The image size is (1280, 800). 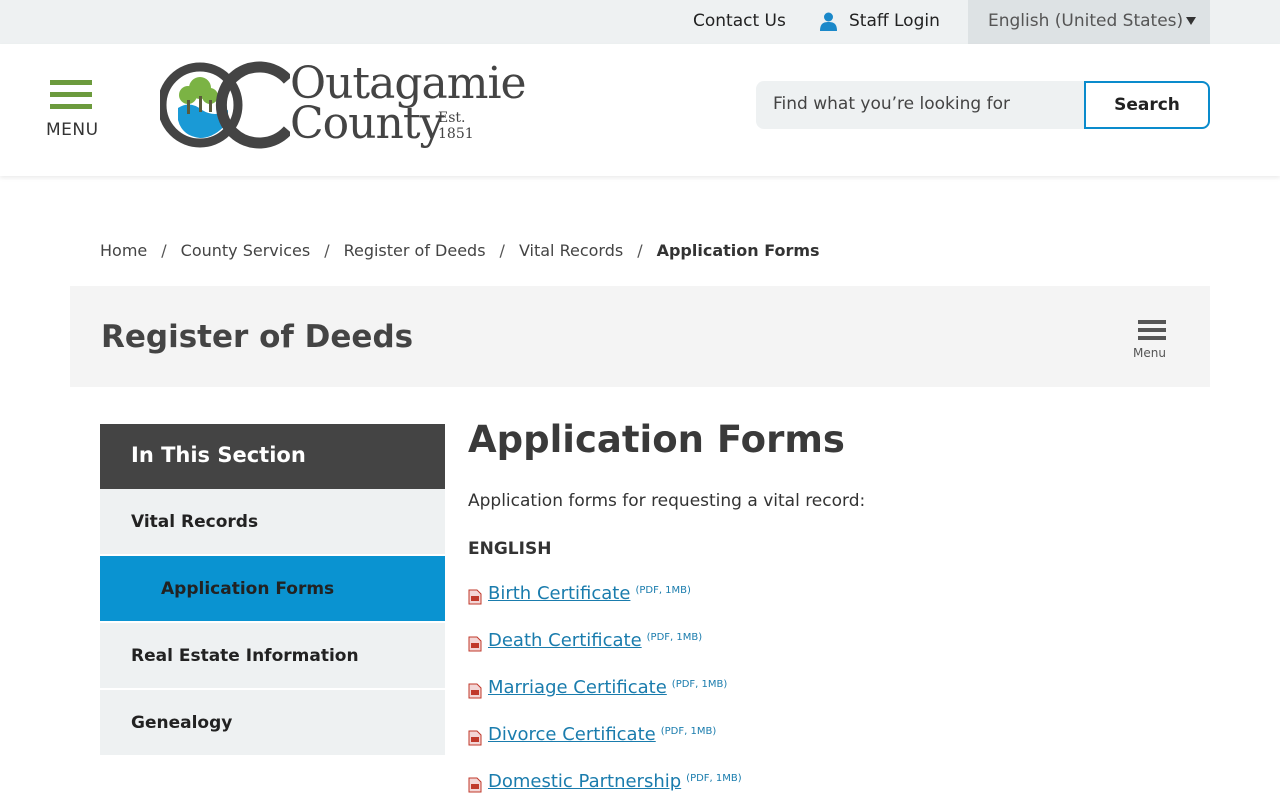 What do you see at coordinates (571, 250) in the screenshot?
I see `breadcrumb-vital-records: Vital Records` at bounding box center [571, 250].